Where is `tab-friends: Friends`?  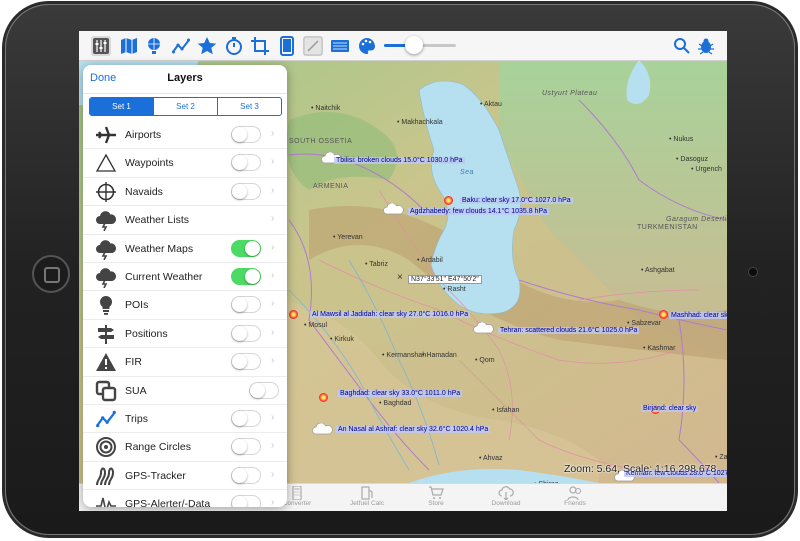
tab-friends: Friends is located at coordinates (575, 496).